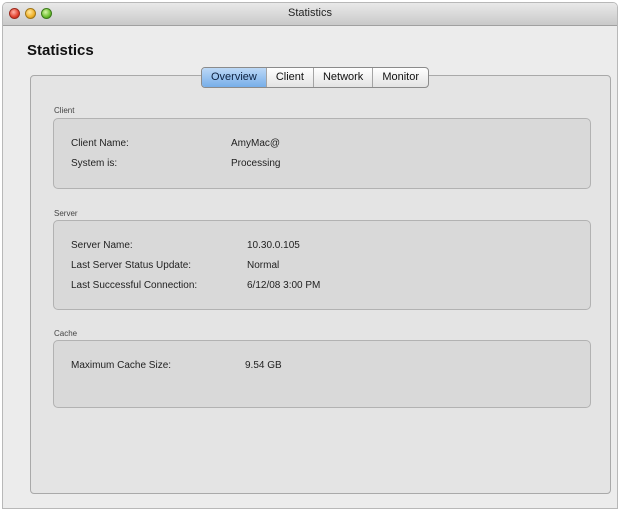 The image size is (620, 511). I want to click on server-group-label: Server, so click(66, 213).